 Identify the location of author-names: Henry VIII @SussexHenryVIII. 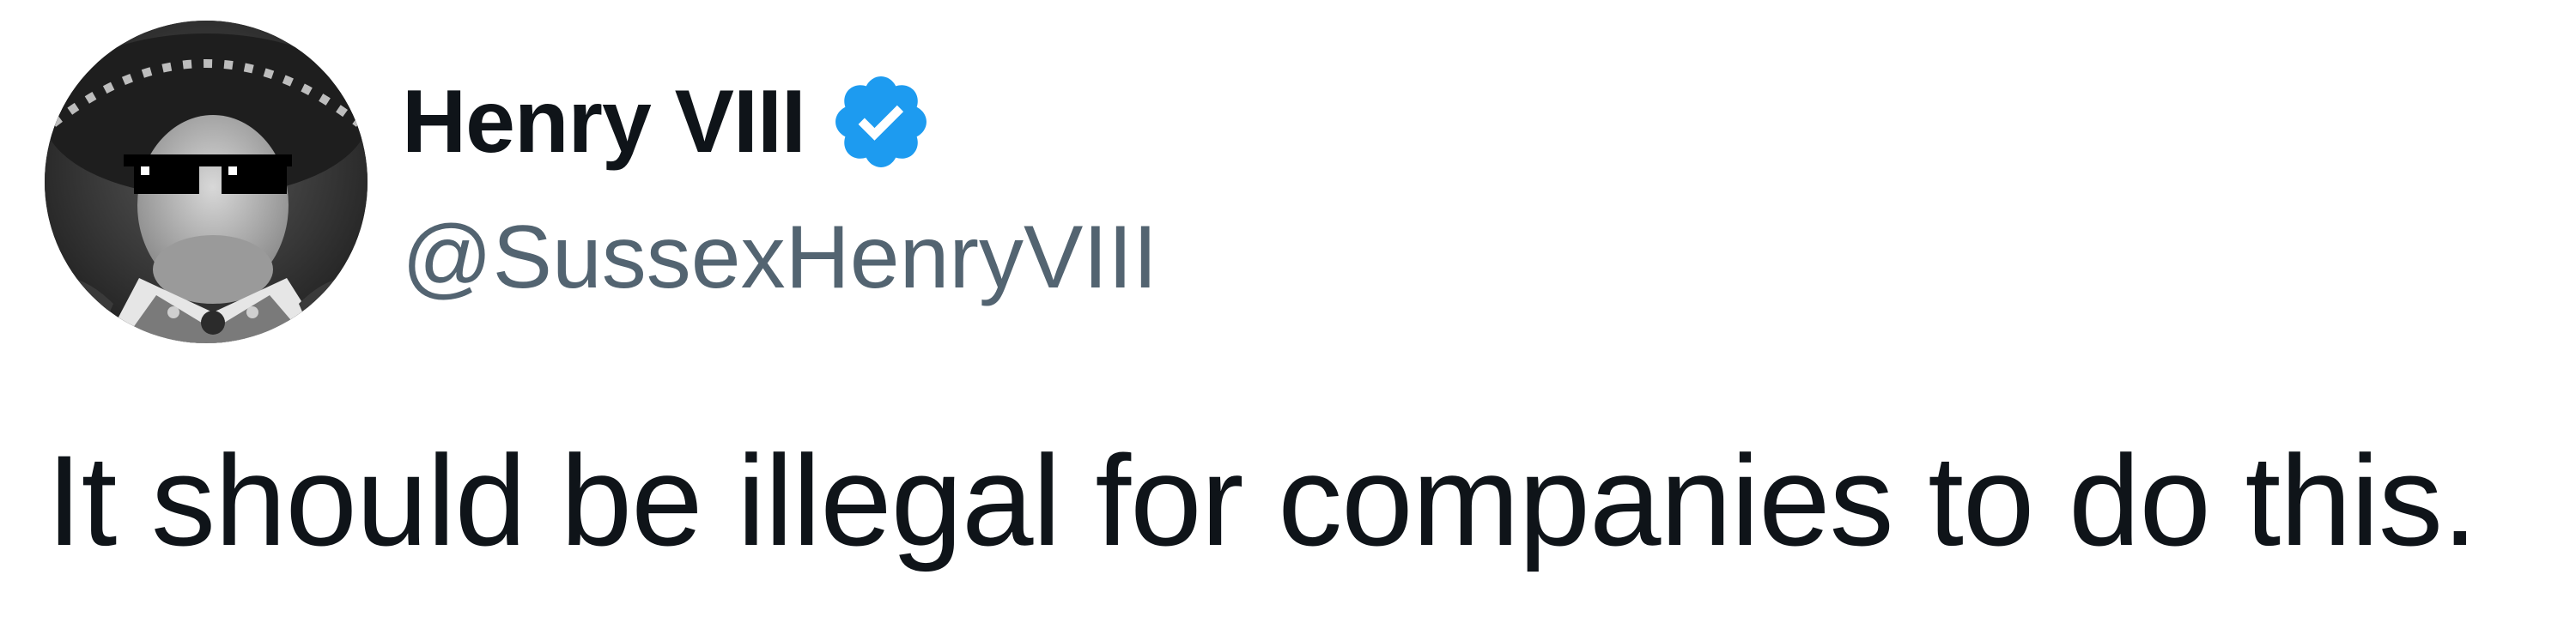
(779, 182).